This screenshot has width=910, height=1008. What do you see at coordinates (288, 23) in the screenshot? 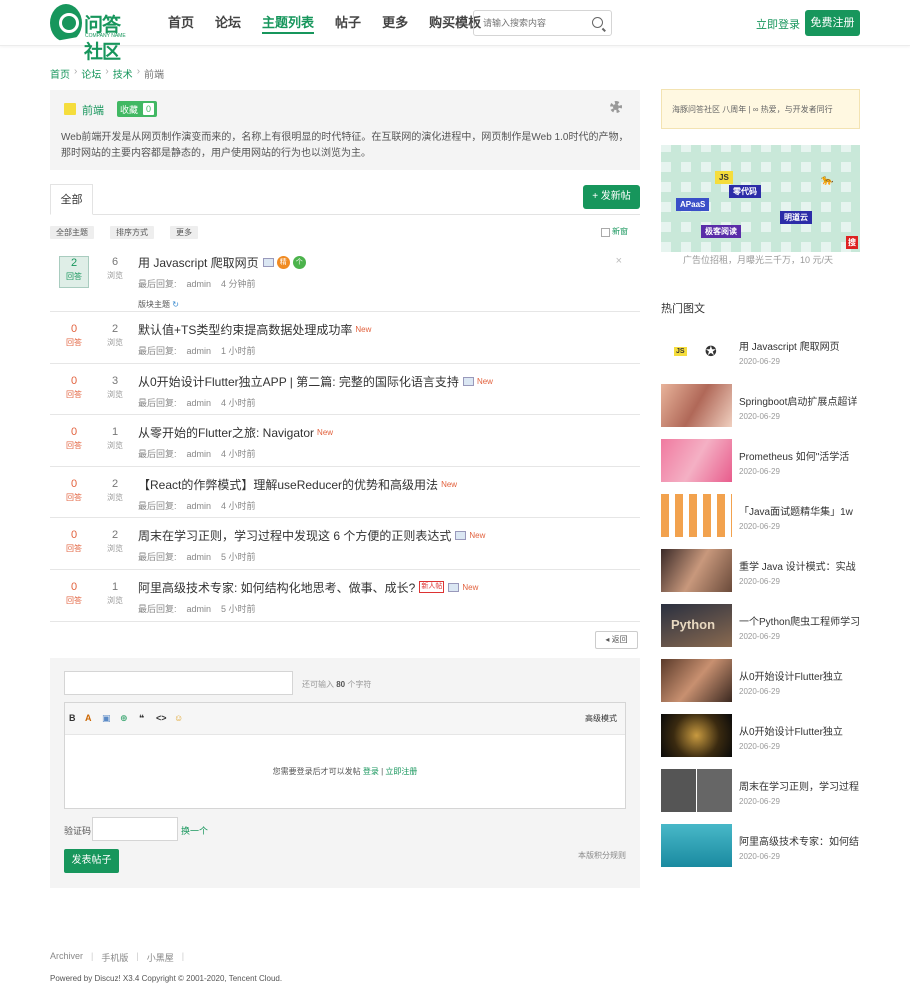
I see `nav-topics: 主题列表` at bounding box center [288, 23].